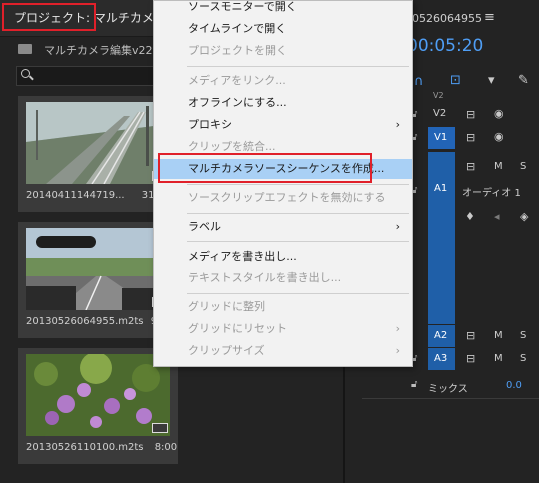  I want to click on clip-duration: 8:00, so click(166, 447).